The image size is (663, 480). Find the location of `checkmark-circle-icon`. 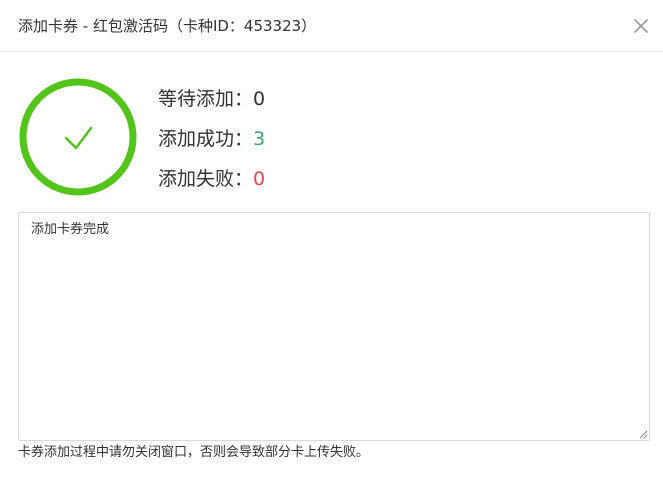

checkmark-circle-icon is located at coordinates (78, 137).